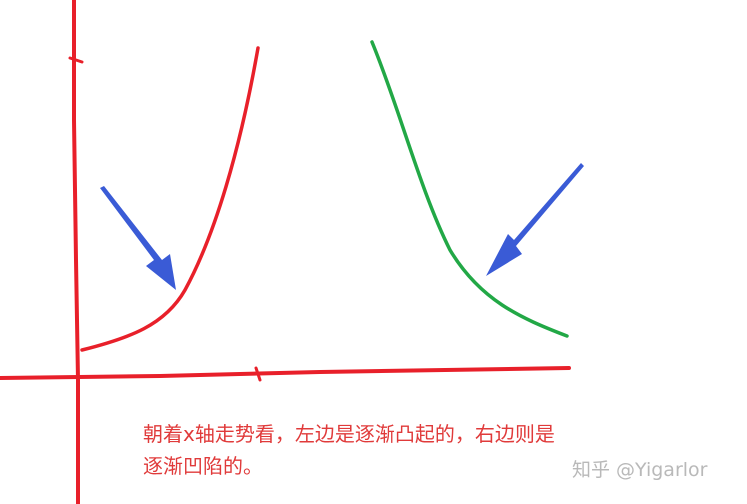 Image resolution: width=747 pixels, height=504 pixels. I want to click on y-axis-tick, so click(76, 60).